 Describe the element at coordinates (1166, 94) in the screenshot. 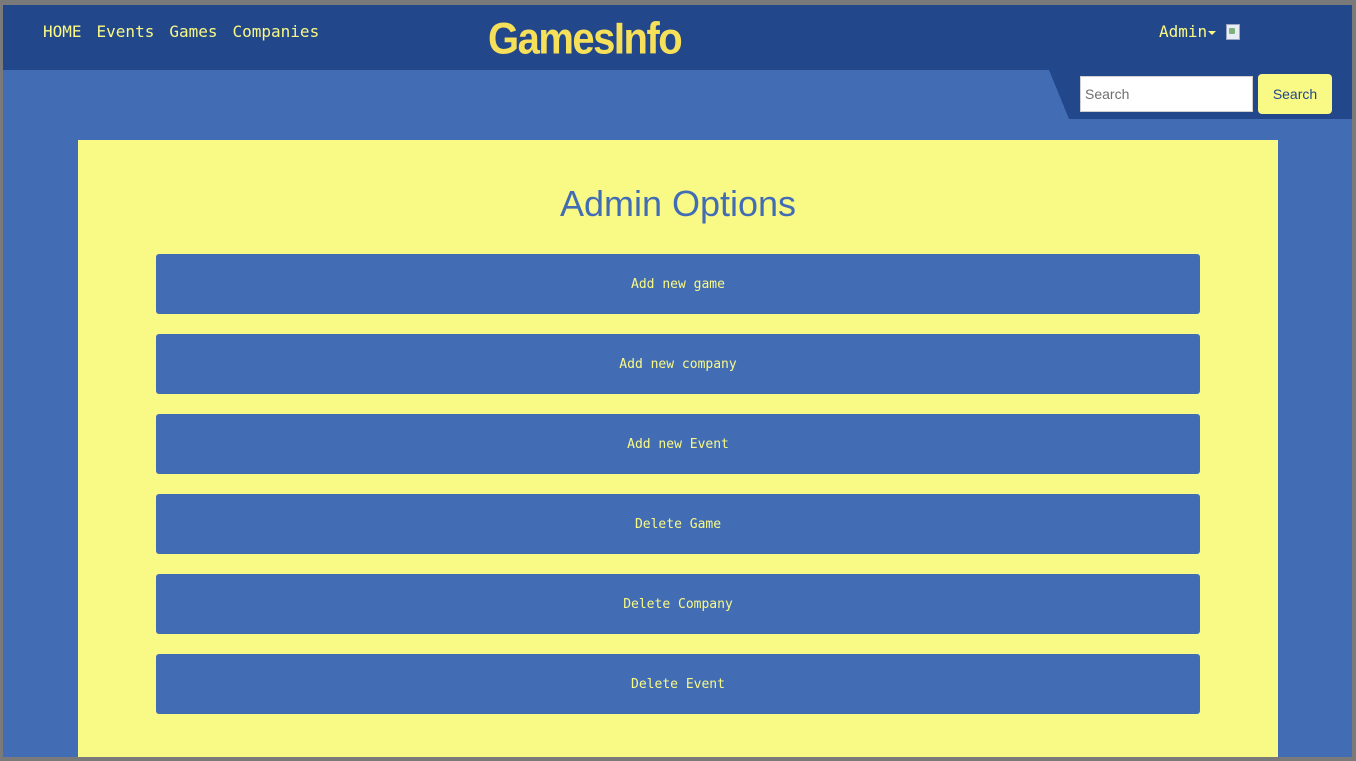

I see `search-input` at that location.